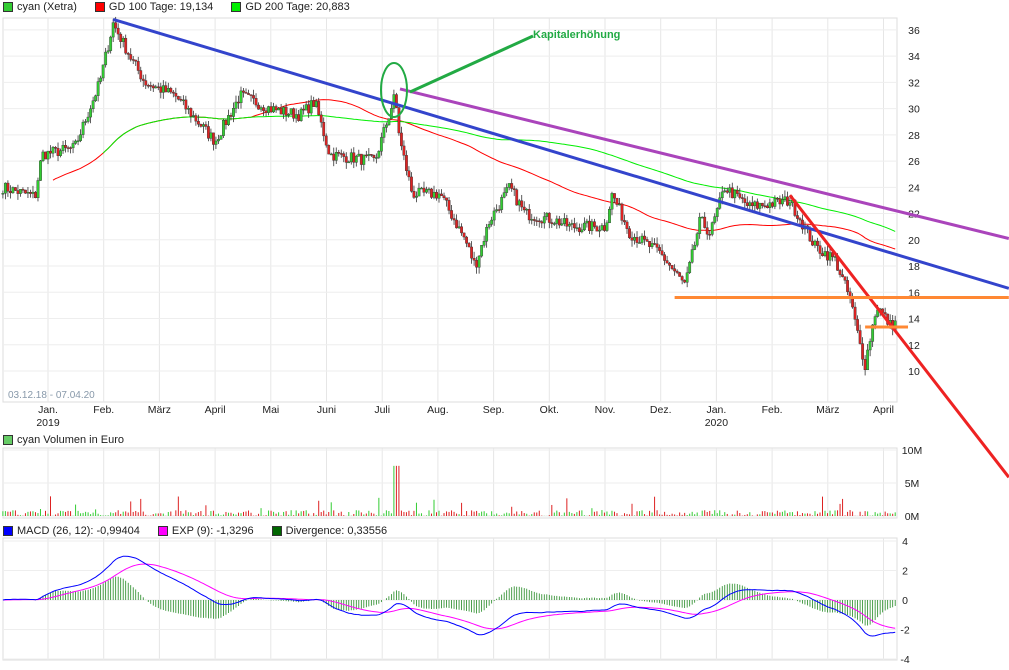 Image resolution: width=1009 pixels, height=670 pixels. I want to click on price-tick-label: 28, so click(914, 136).